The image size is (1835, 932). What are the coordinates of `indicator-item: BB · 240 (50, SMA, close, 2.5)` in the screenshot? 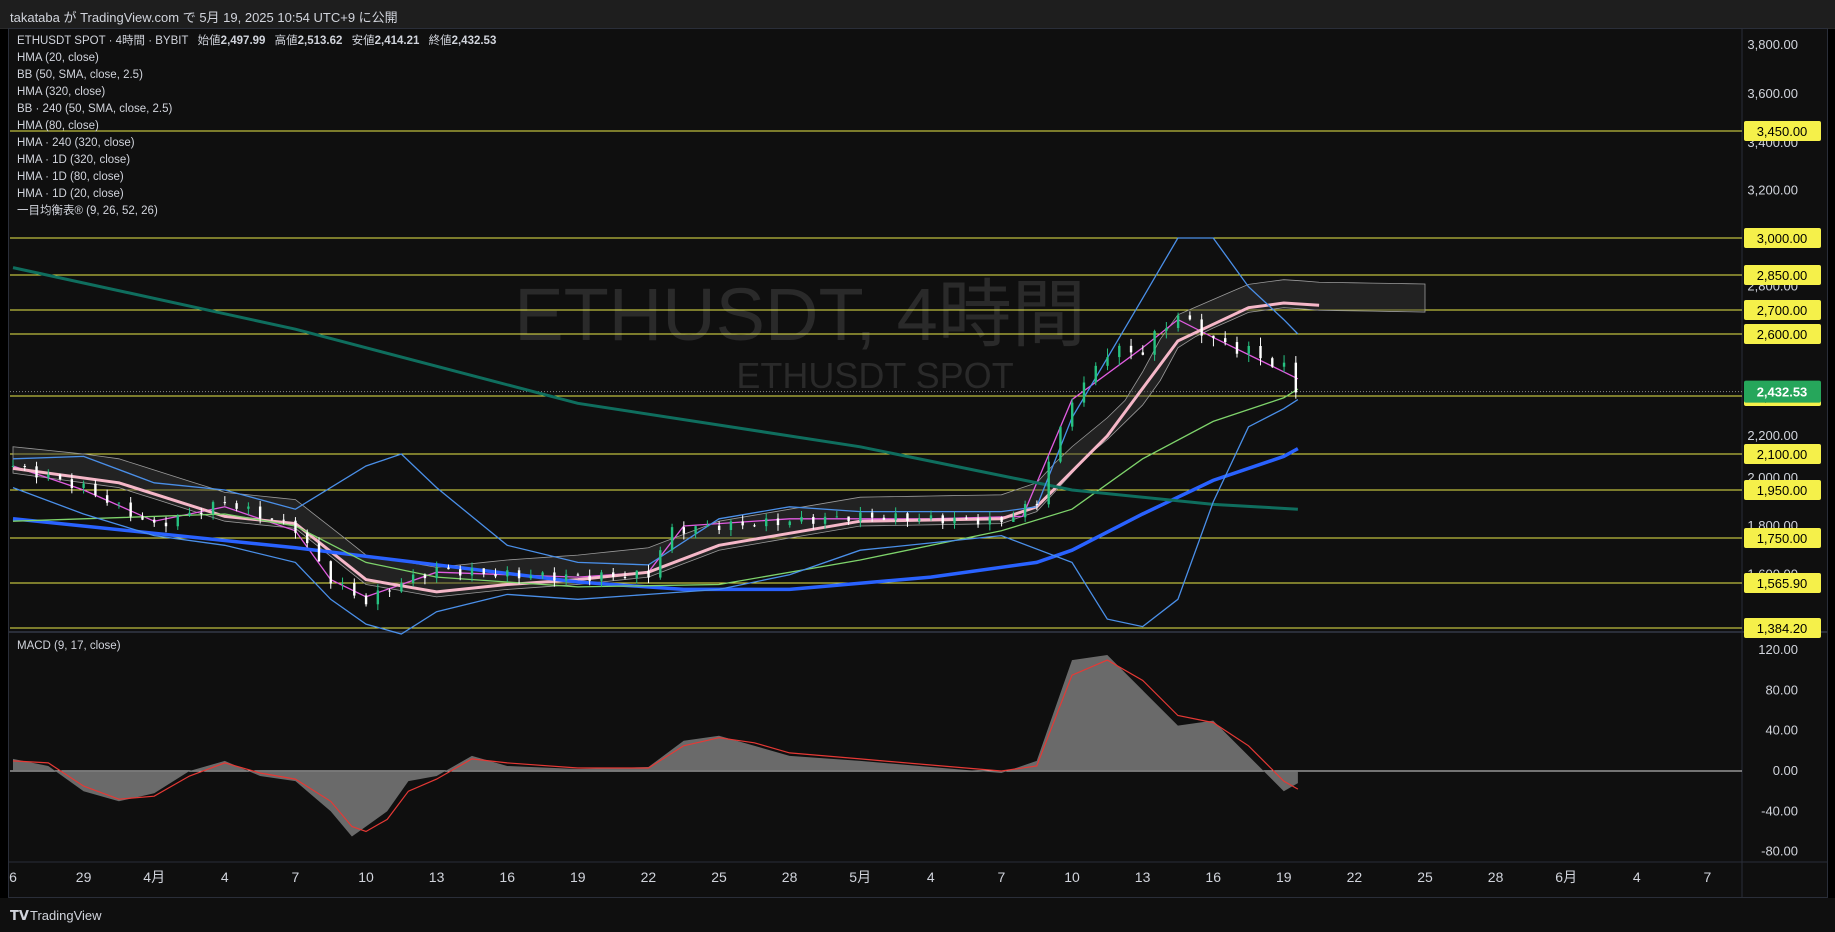 It's located at (259, 109).